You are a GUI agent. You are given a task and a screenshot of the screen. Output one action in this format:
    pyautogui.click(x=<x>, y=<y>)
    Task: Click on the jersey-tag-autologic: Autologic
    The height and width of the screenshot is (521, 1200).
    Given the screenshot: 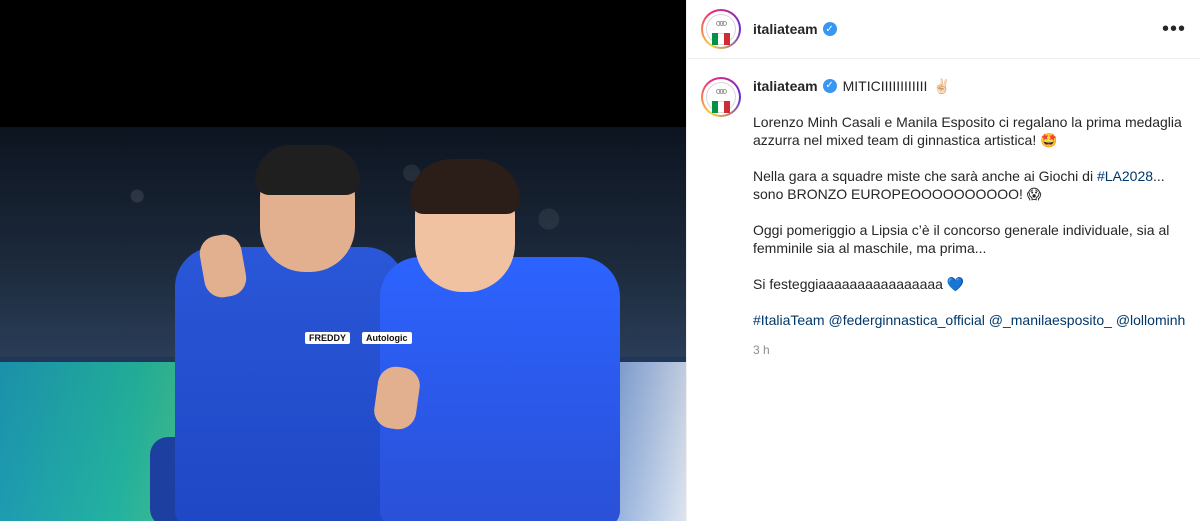 What is the action you would take?
    pyautogui.click(x=387, y=338)
    